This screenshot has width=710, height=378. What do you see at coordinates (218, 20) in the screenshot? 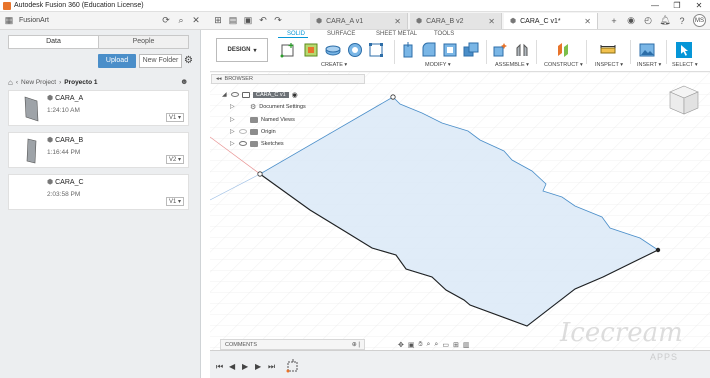
I see `apps-grid-icon: ⊞` at bounding box center [218, 20].